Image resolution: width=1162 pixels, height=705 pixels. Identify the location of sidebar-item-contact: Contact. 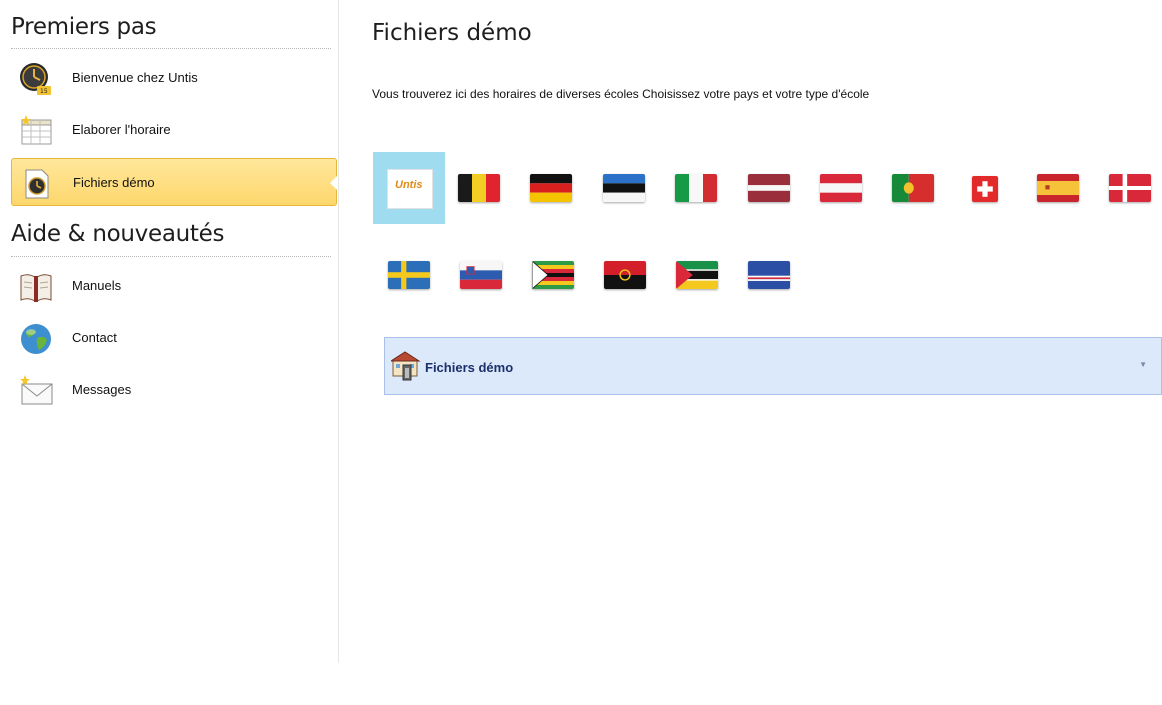
(174, 338).